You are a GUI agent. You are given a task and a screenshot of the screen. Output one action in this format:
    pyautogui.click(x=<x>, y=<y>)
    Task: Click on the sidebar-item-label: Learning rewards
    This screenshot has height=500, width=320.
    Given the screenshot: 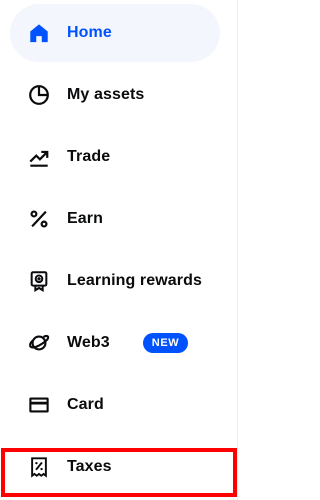 What is the action you would take?
    pyautogui.click(x=134, y=280)
    